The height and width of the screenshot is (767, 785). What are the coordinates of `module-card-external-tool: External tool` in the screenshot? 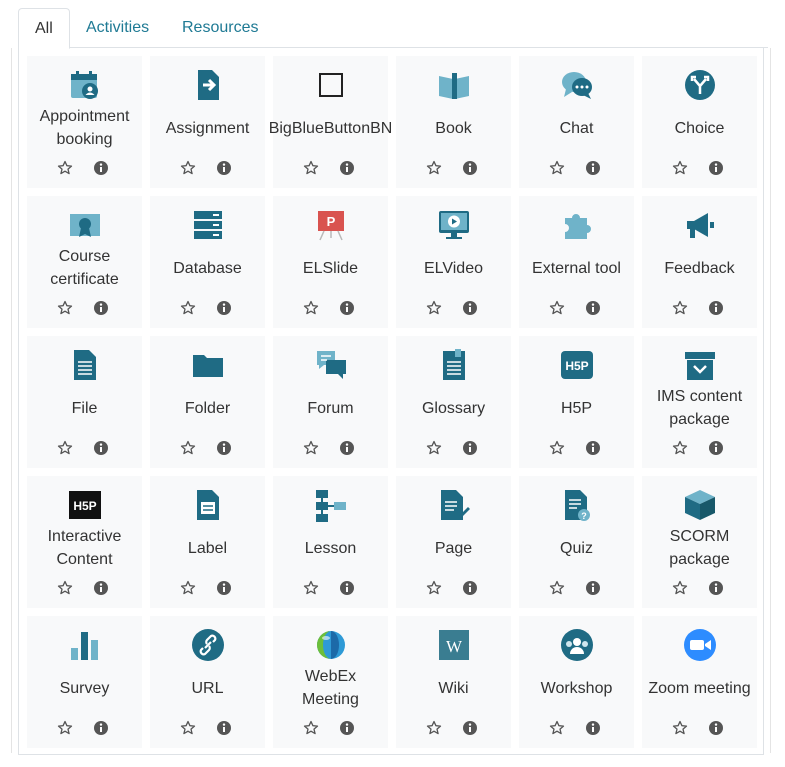 It's located at (576, 262).